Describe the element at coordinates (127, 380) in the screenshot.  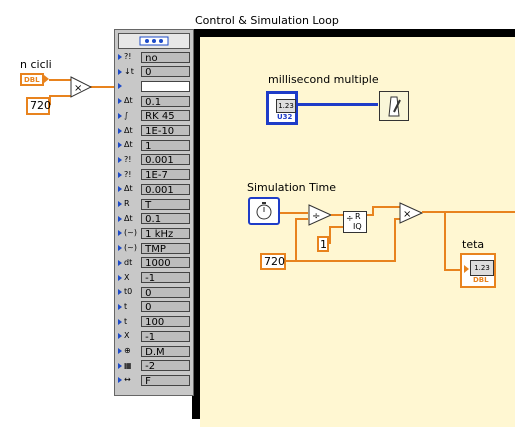
I see `param-icon: ↔` at that location.